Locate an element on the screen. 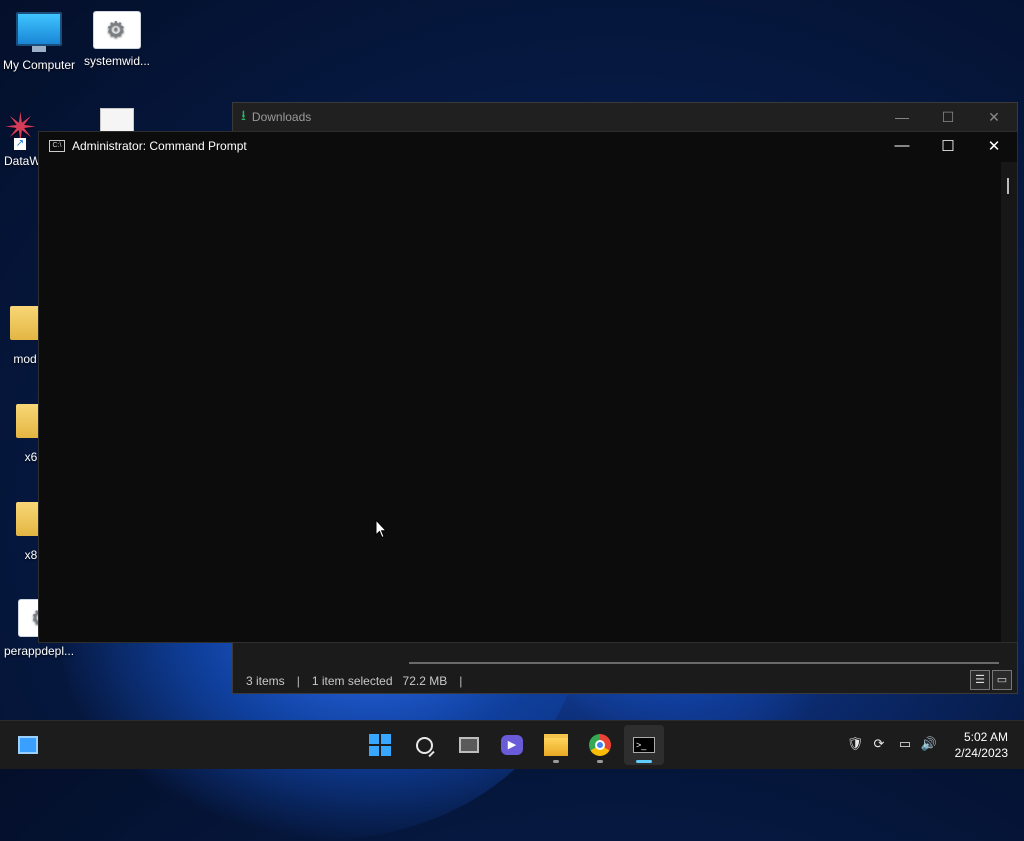  download-arrow-icon: ⭳ is located at coordinates (243, 115).